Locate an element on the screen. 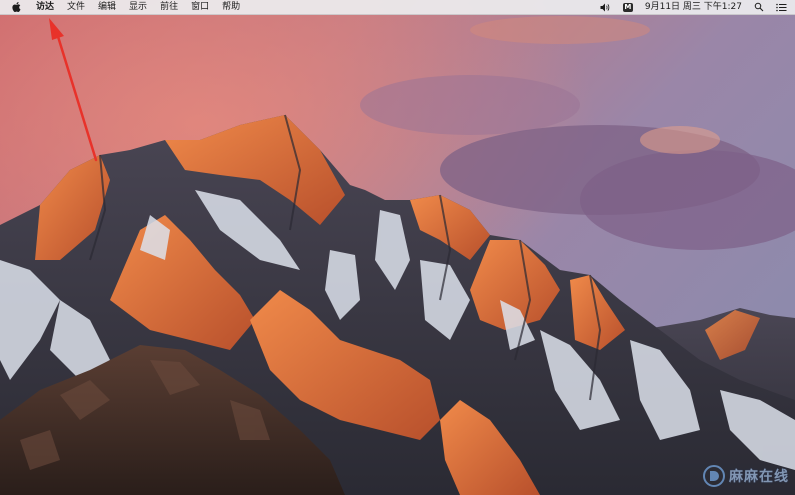 This screenshot has width=795, height=495. menu-view: 显示 is located at coordinates (138, 7).